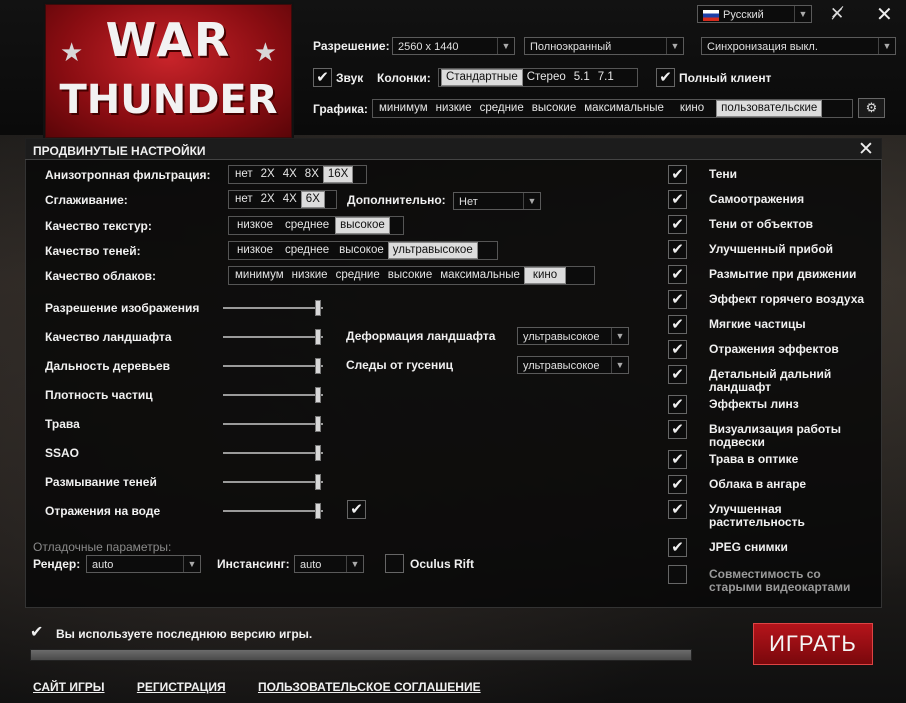  What do you see at coordinates (432, 250) in the screenshot?
I see `shadow-option: ультравысокое` at bounding box center [432, 250].